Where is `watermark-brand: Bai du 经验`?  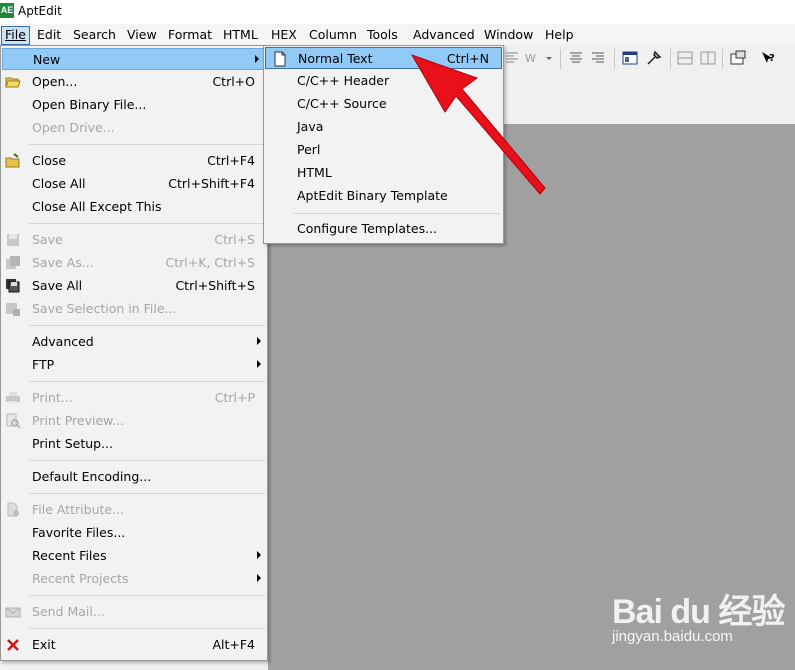
watermark-brand: Bai du 经验 is located at coordinates (698, 612).